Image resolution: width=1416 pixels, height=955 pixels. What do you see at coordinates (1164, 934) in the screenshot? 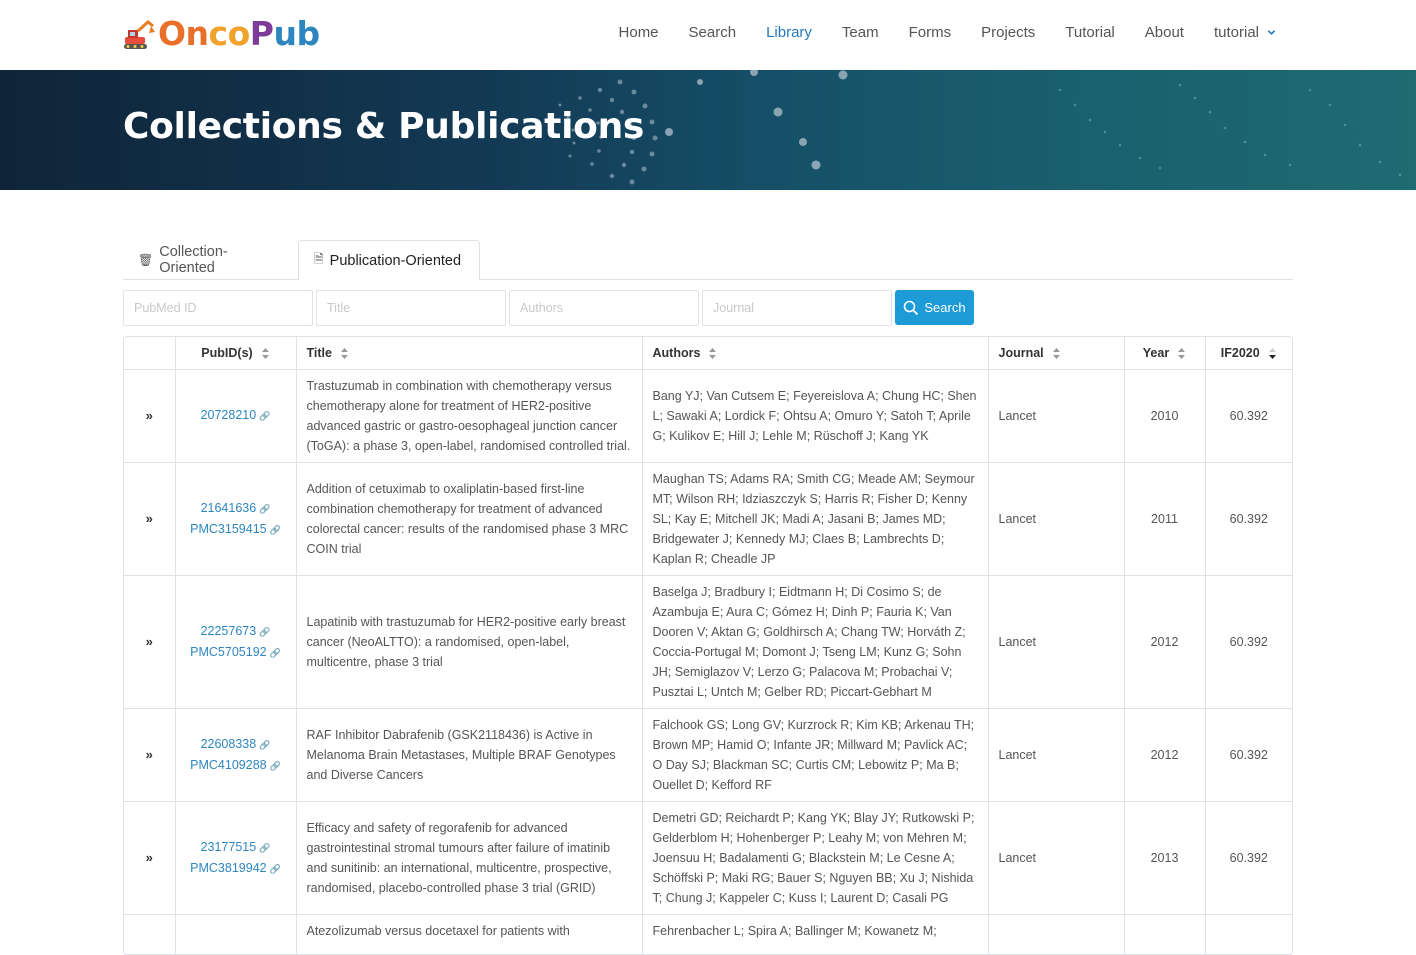
I see `year-cell` at bounding box center [1164, 934].